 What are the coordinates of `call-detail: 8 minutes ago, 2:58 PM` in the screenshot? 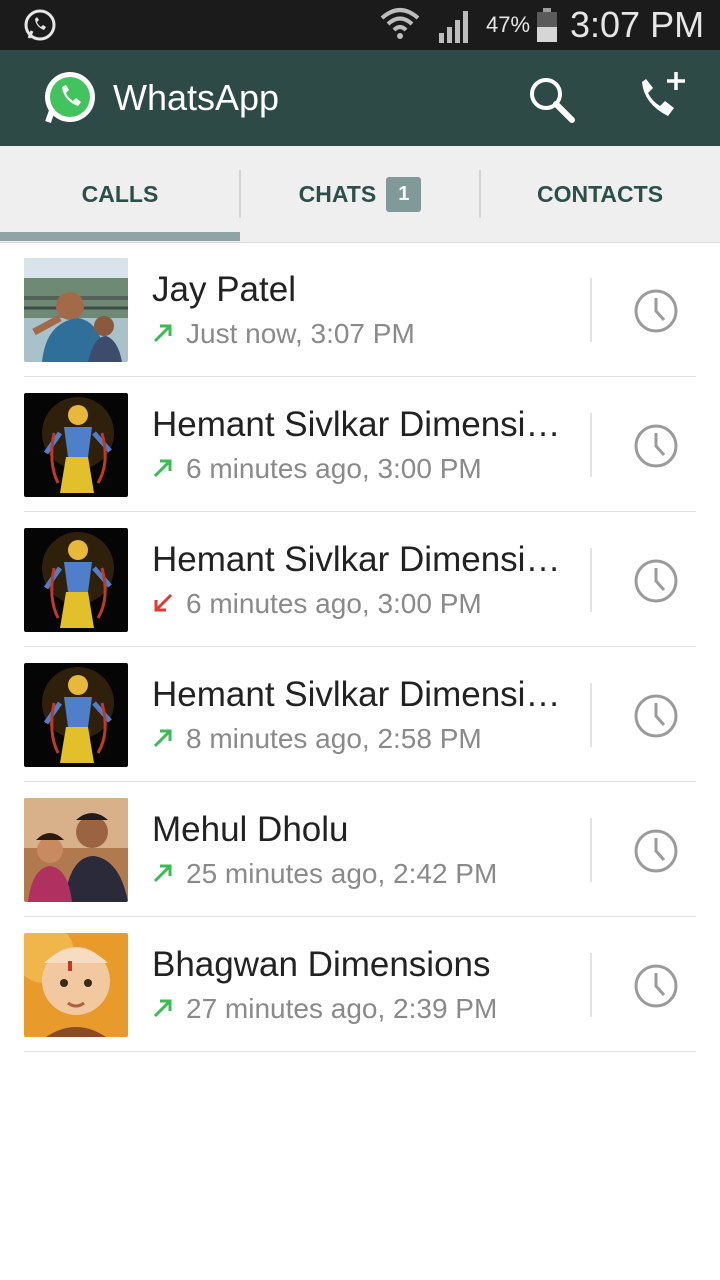 It's located at (317, 739).